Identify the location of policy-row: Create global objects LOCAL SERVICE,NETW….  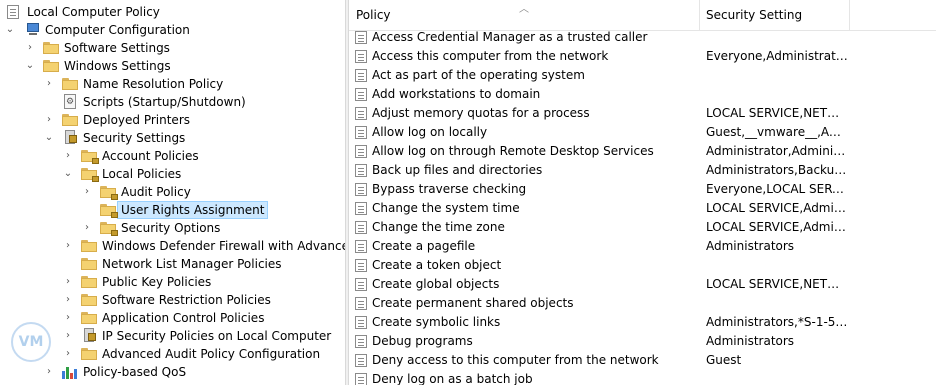
(642, 284).